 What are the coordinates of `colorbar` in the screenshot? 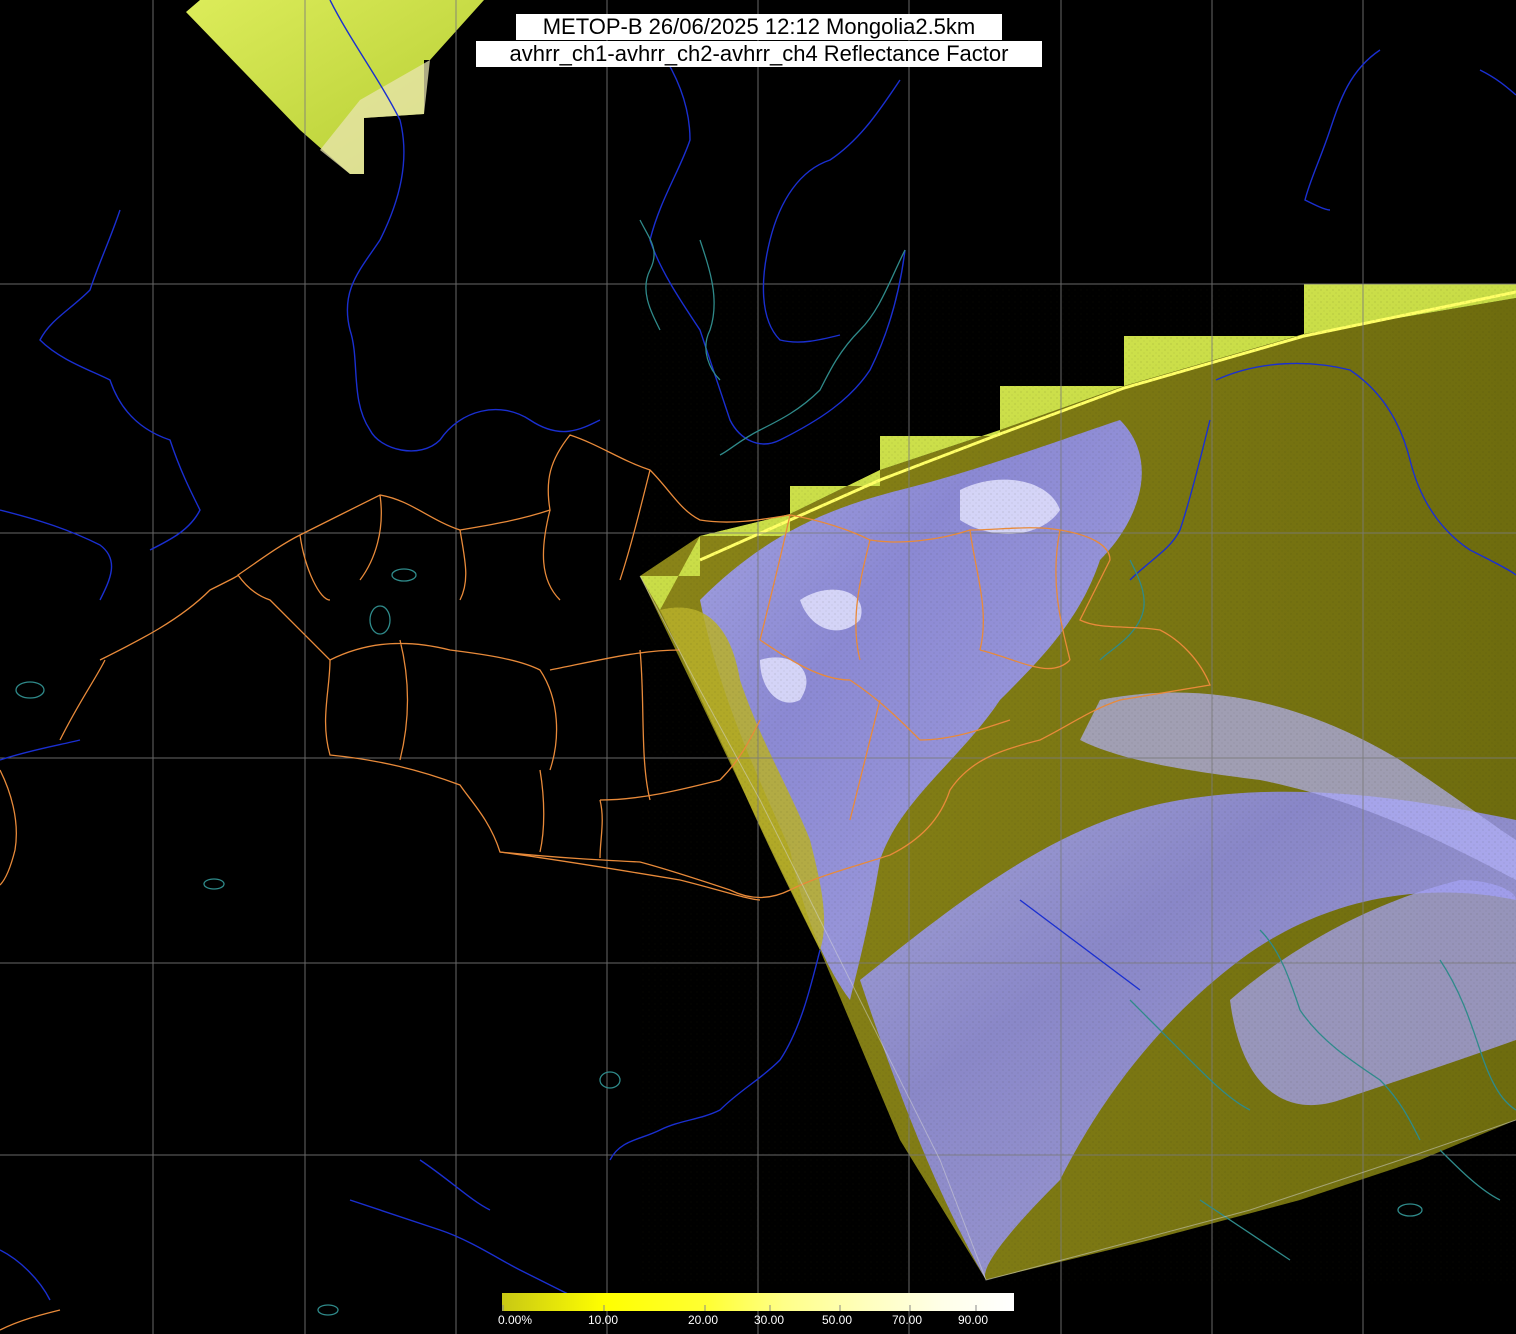 It's located at (758, 1302).